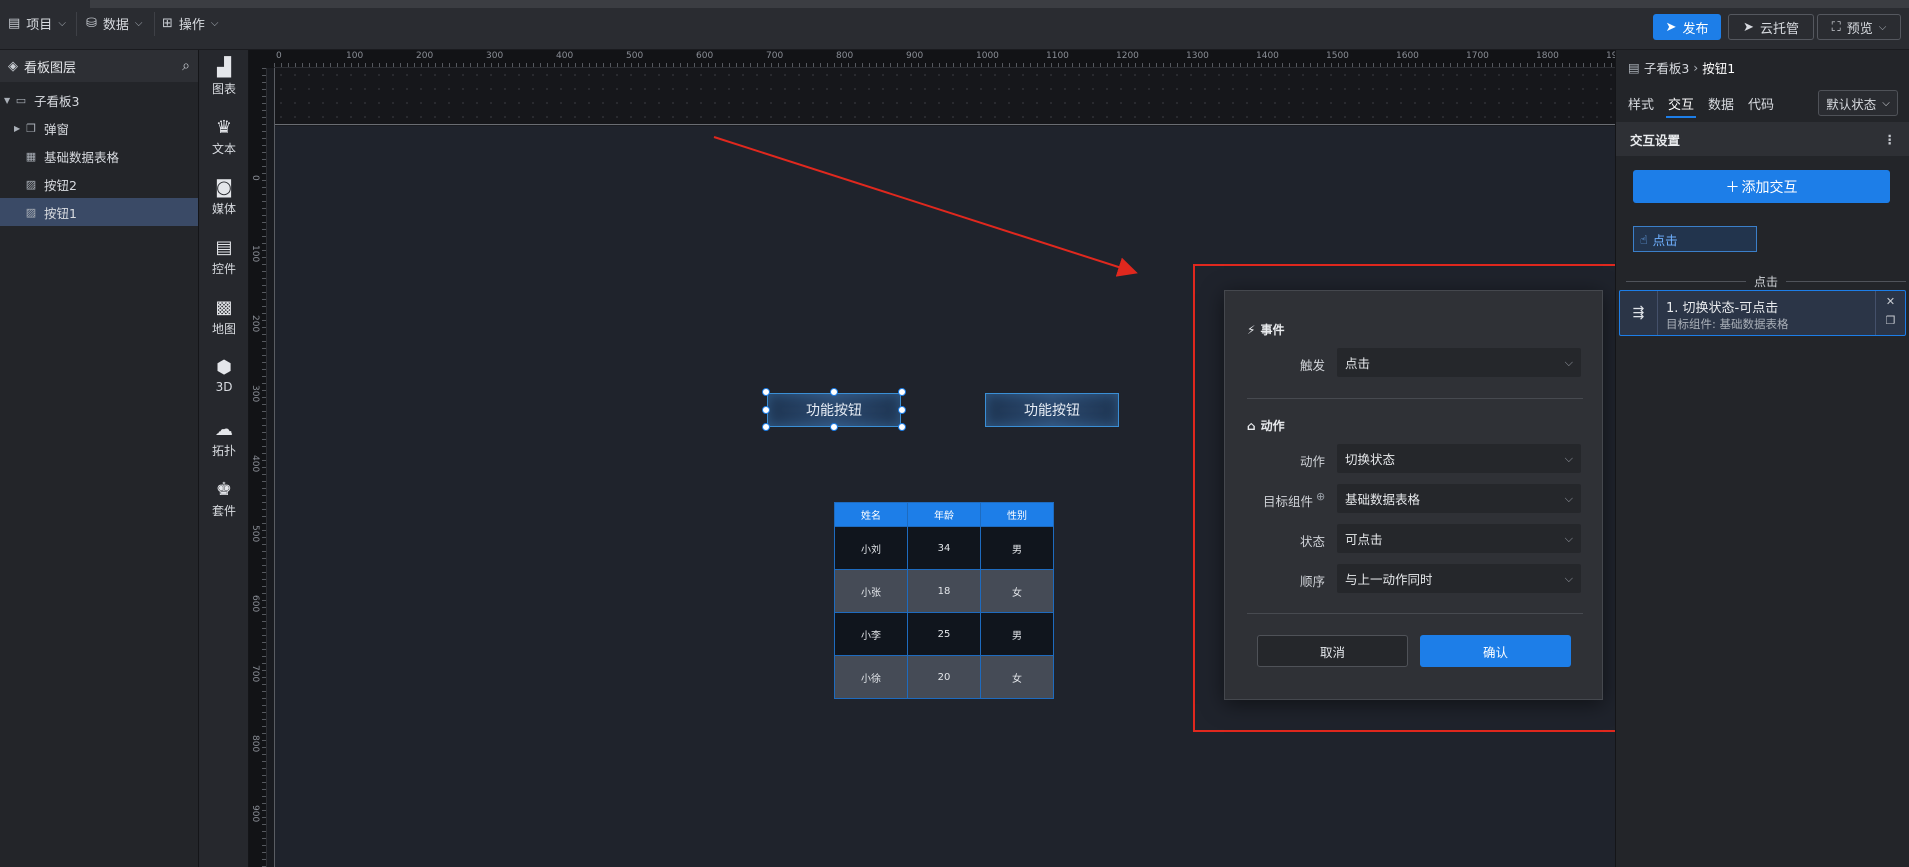  Describe the element at coordinates (1364, 539) in the screenshot. I see `state-value: 可点击` at that location.